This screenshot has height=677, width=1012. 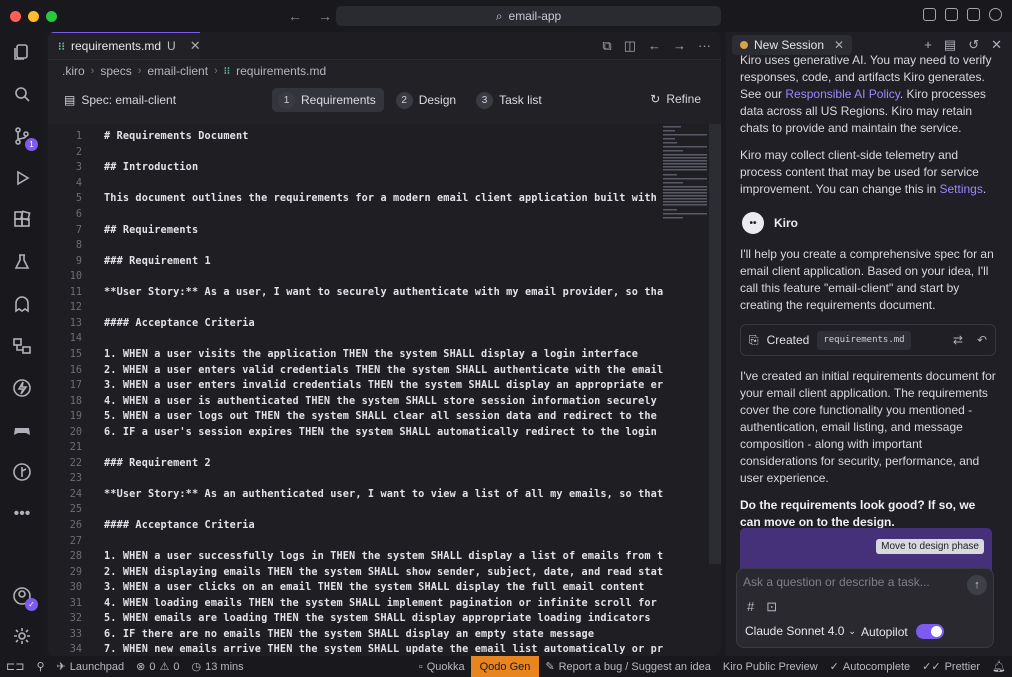 What do you see at coordinates (22, 94) in the screenshot?
I see `search-icon` at bounding box center [22, 94].